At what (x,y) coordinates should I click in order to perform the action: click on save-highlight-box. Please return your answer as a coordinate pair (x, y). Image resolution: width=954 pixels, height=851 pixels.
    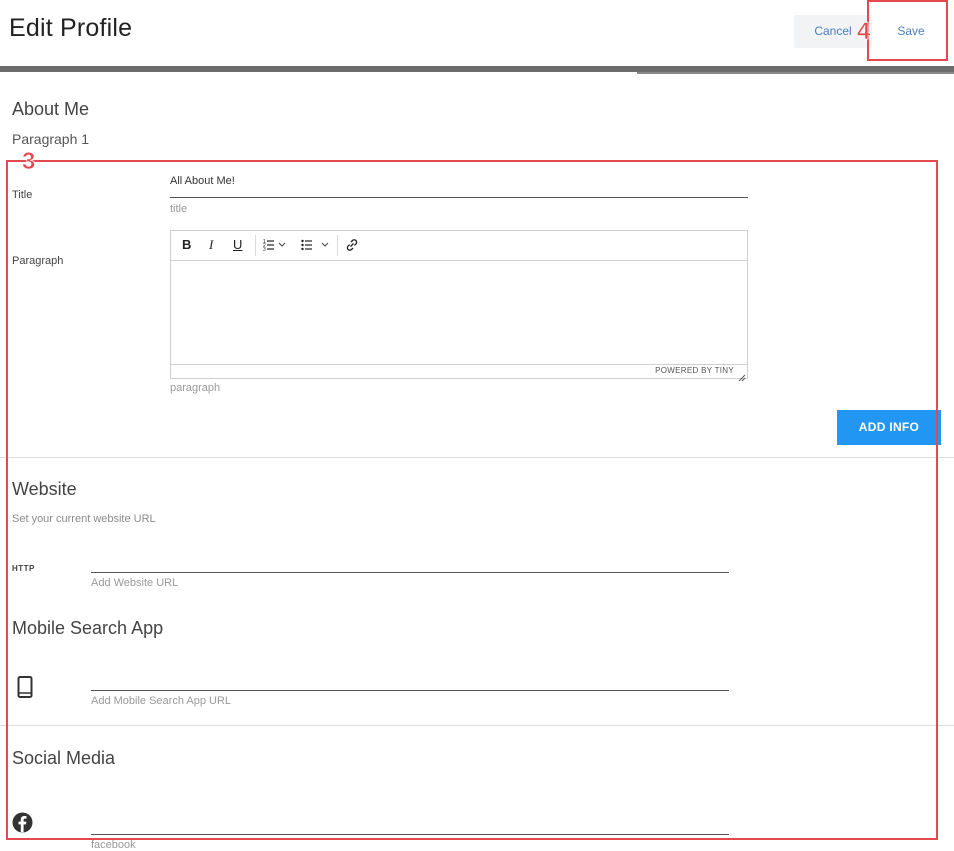
    Looking at the image, I should click on (907, 30).